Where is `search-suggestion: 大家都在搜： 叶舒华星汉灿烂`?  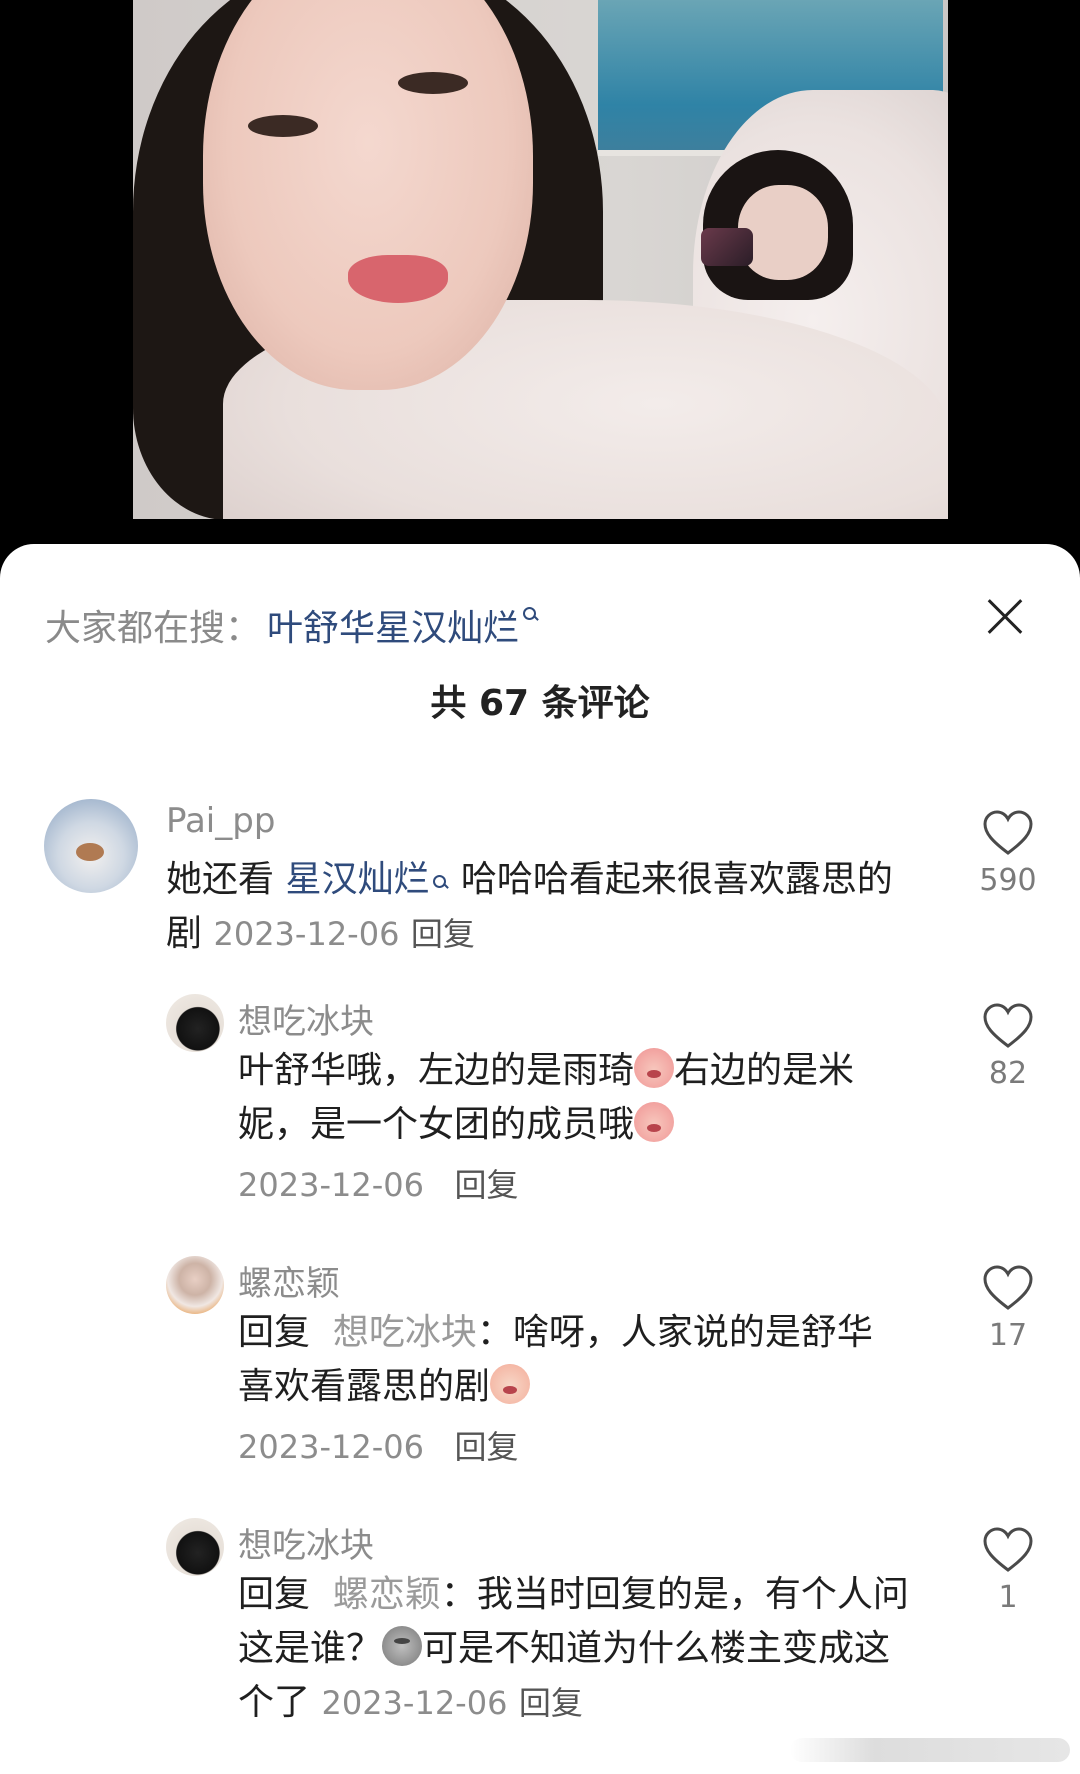 search-suggestion: 大家都在搜： 叶舒华星汉灿烂 is located at coordinates (292, 625).